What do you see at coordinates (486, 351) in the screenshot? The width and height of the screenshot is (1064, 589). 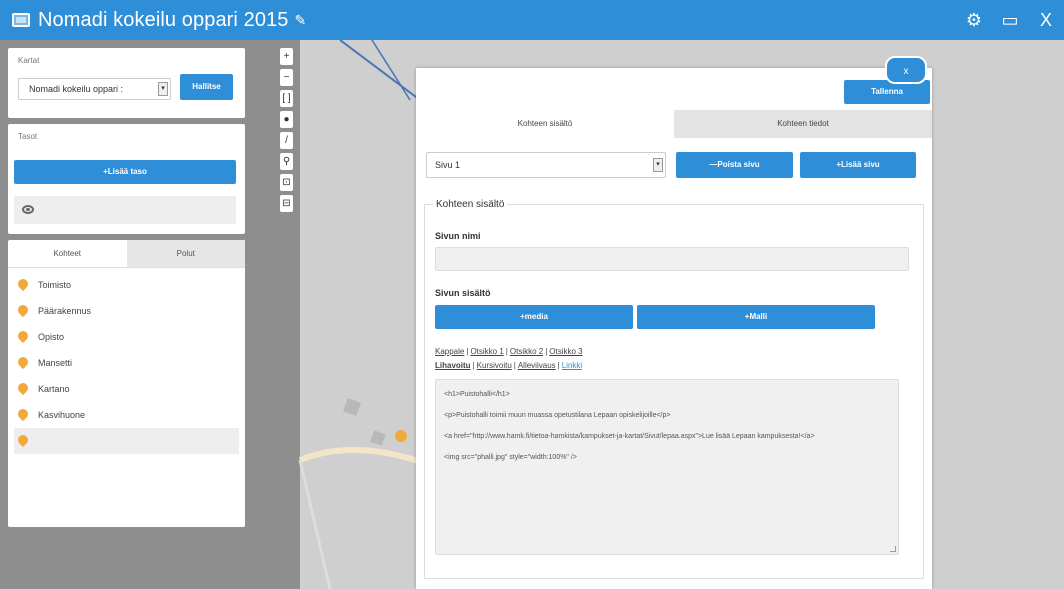 I see `format-h1: Otsikko 1` at bounding box center [486, 351].